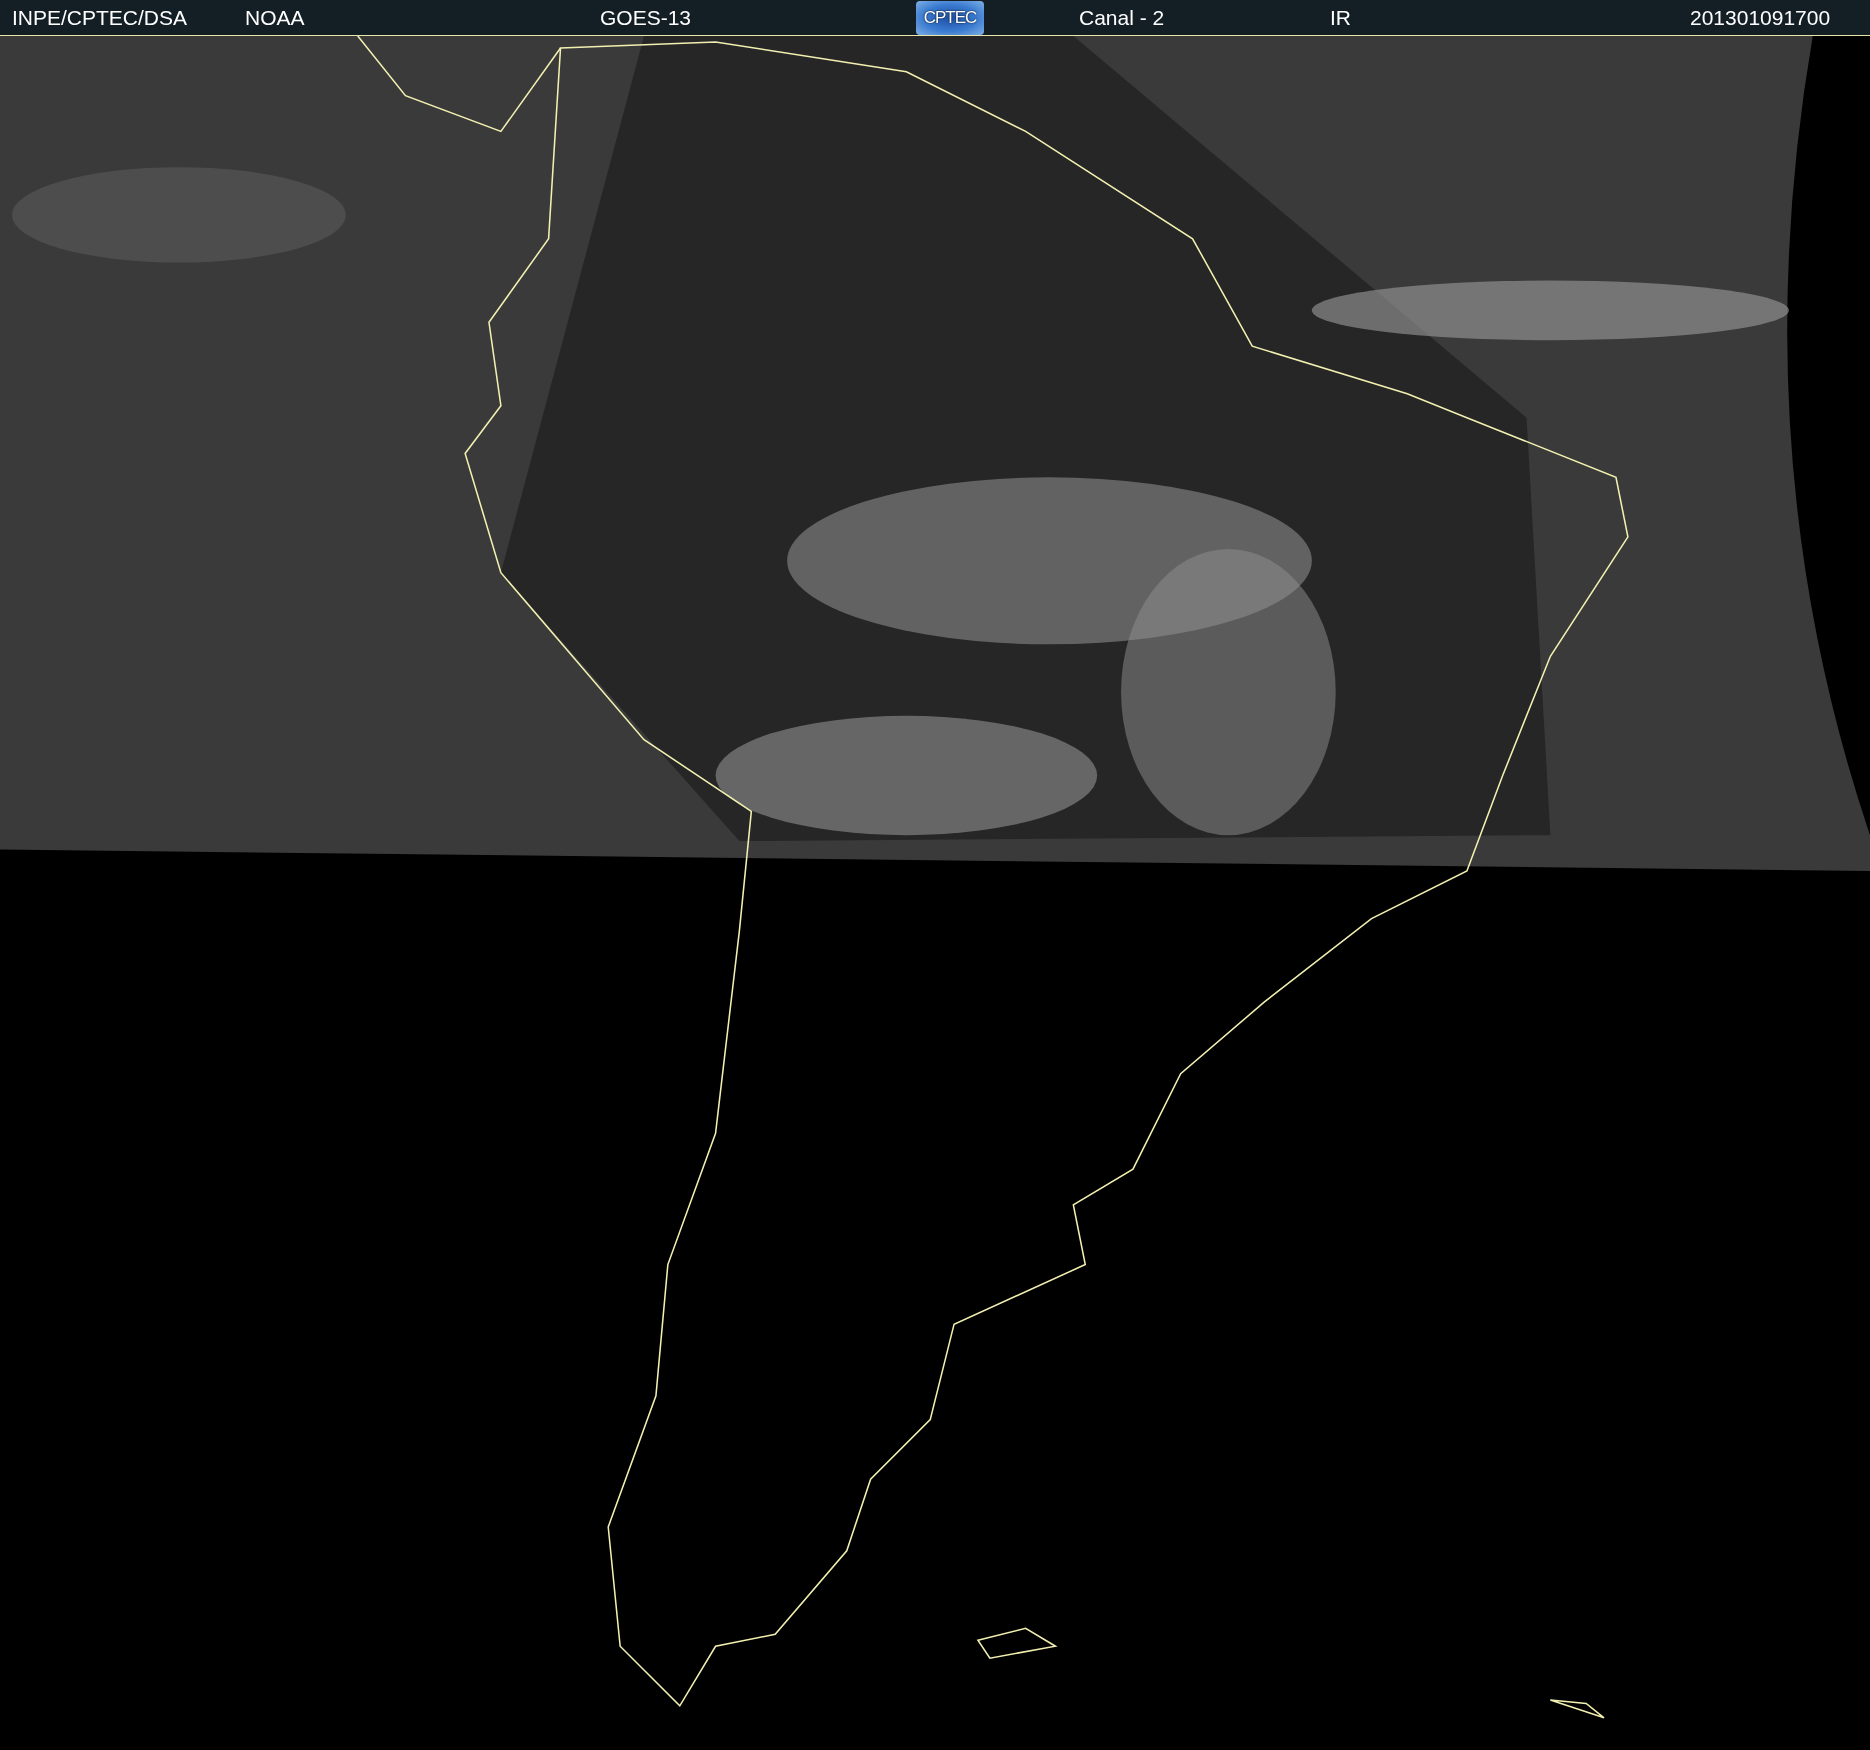 The height and width of the screenshot is (1750, 1870). What do you see at coordinates (1760, 17) in the screenshot?
I see `header-label: 201301091700` at bounding box center [1760, 17].